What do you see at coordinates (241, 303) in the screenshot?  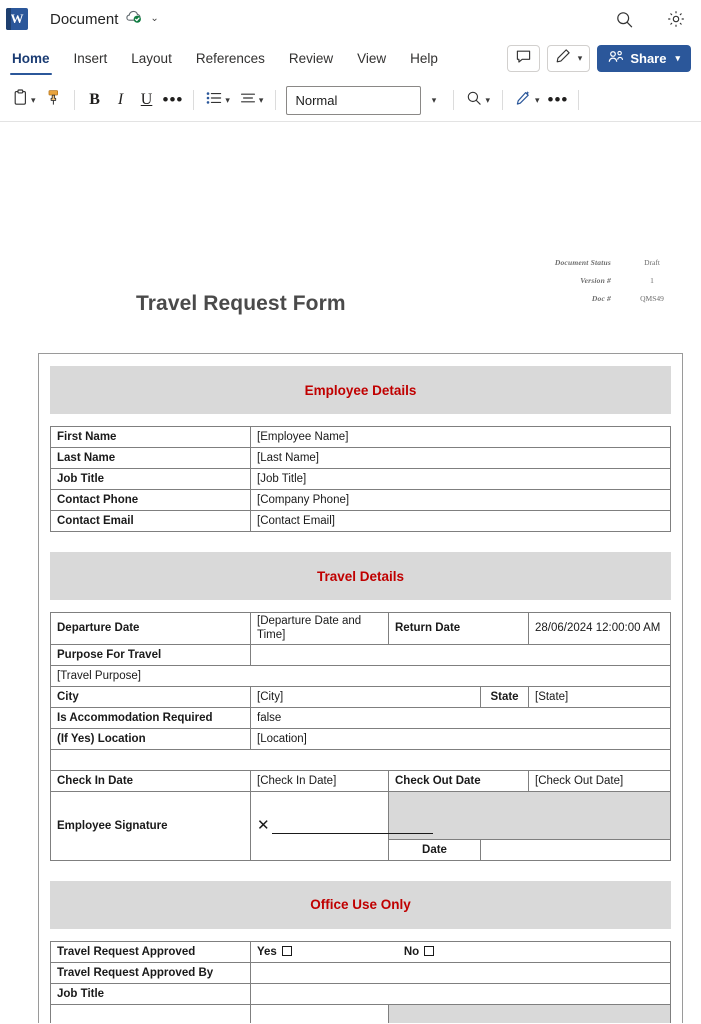 I see `form-title: Travel Request Form` at bounding box center [241, 303].